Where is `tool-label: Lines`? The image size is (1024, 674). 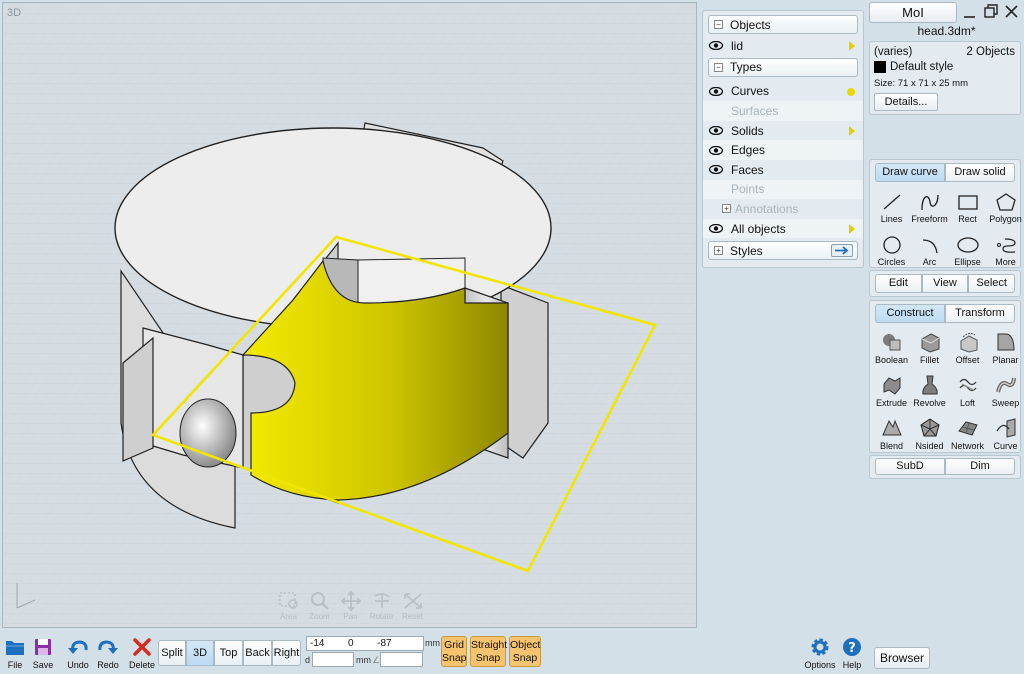
tool-label: Lines is located at coordinates (891, 219).